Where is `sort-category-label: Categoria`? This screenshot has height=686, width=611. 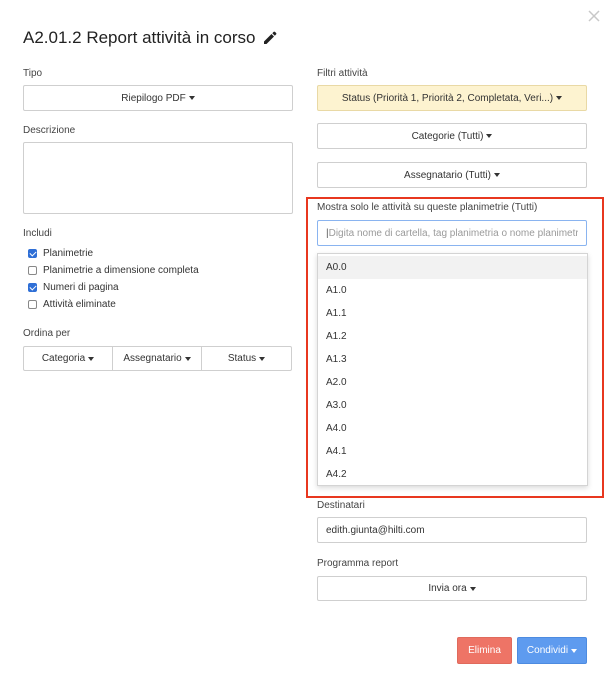 sort-category-label: Categoria is located at coordinates (63, 358).